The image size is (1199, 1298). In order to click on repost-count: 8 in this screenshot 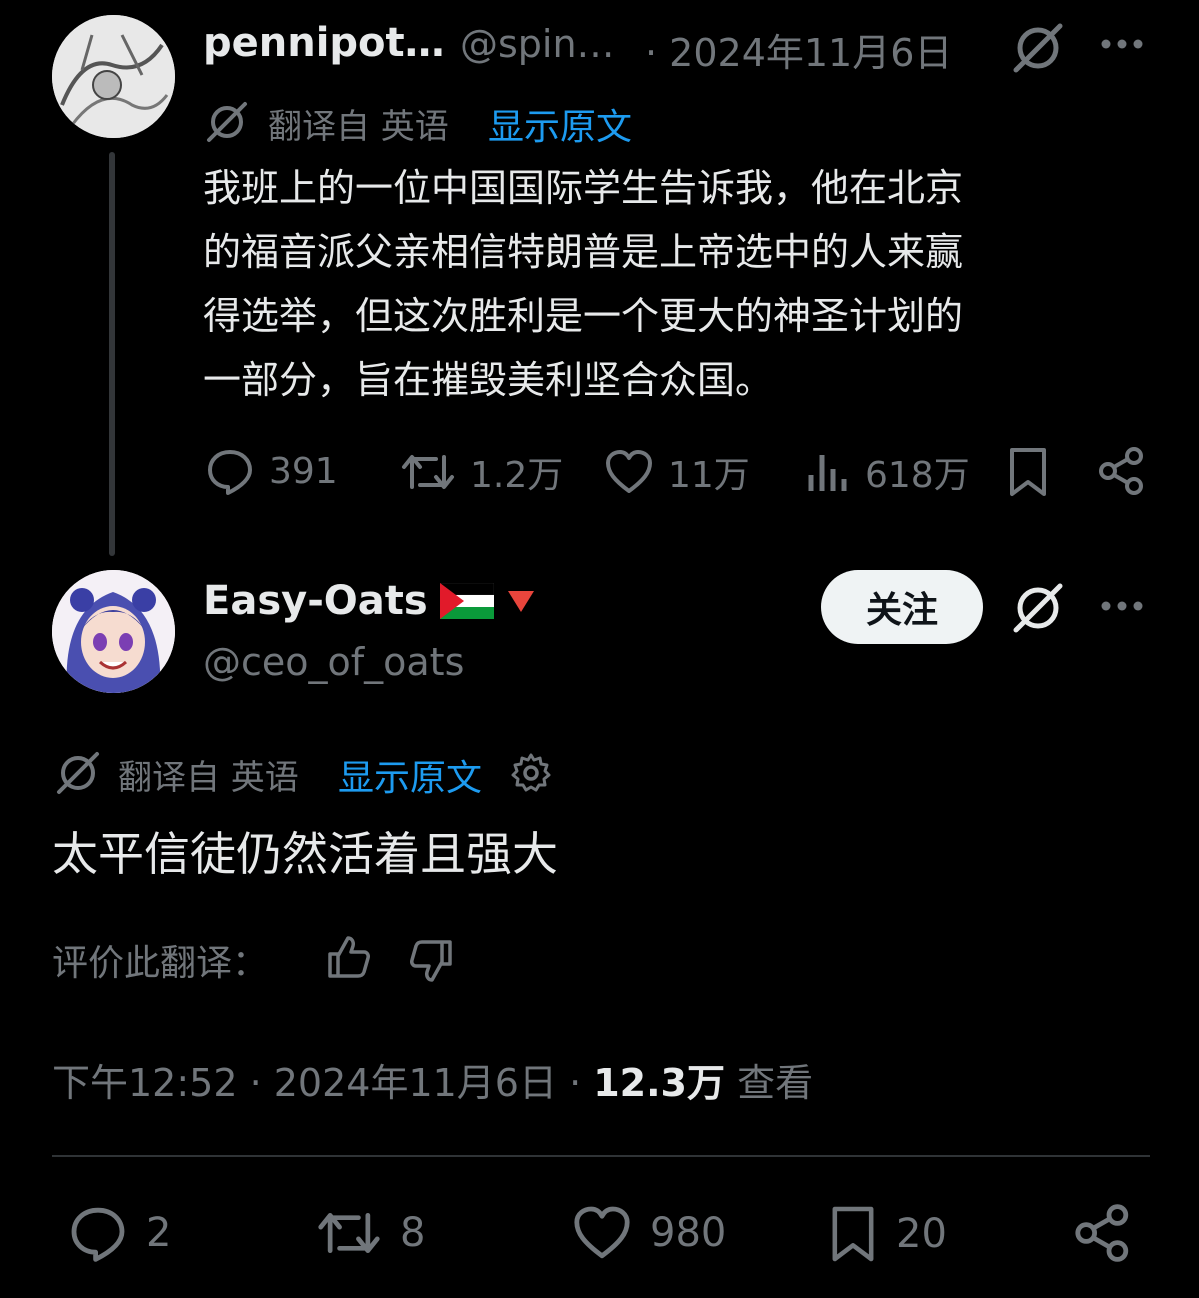, I will do `click(413, 1233)`.